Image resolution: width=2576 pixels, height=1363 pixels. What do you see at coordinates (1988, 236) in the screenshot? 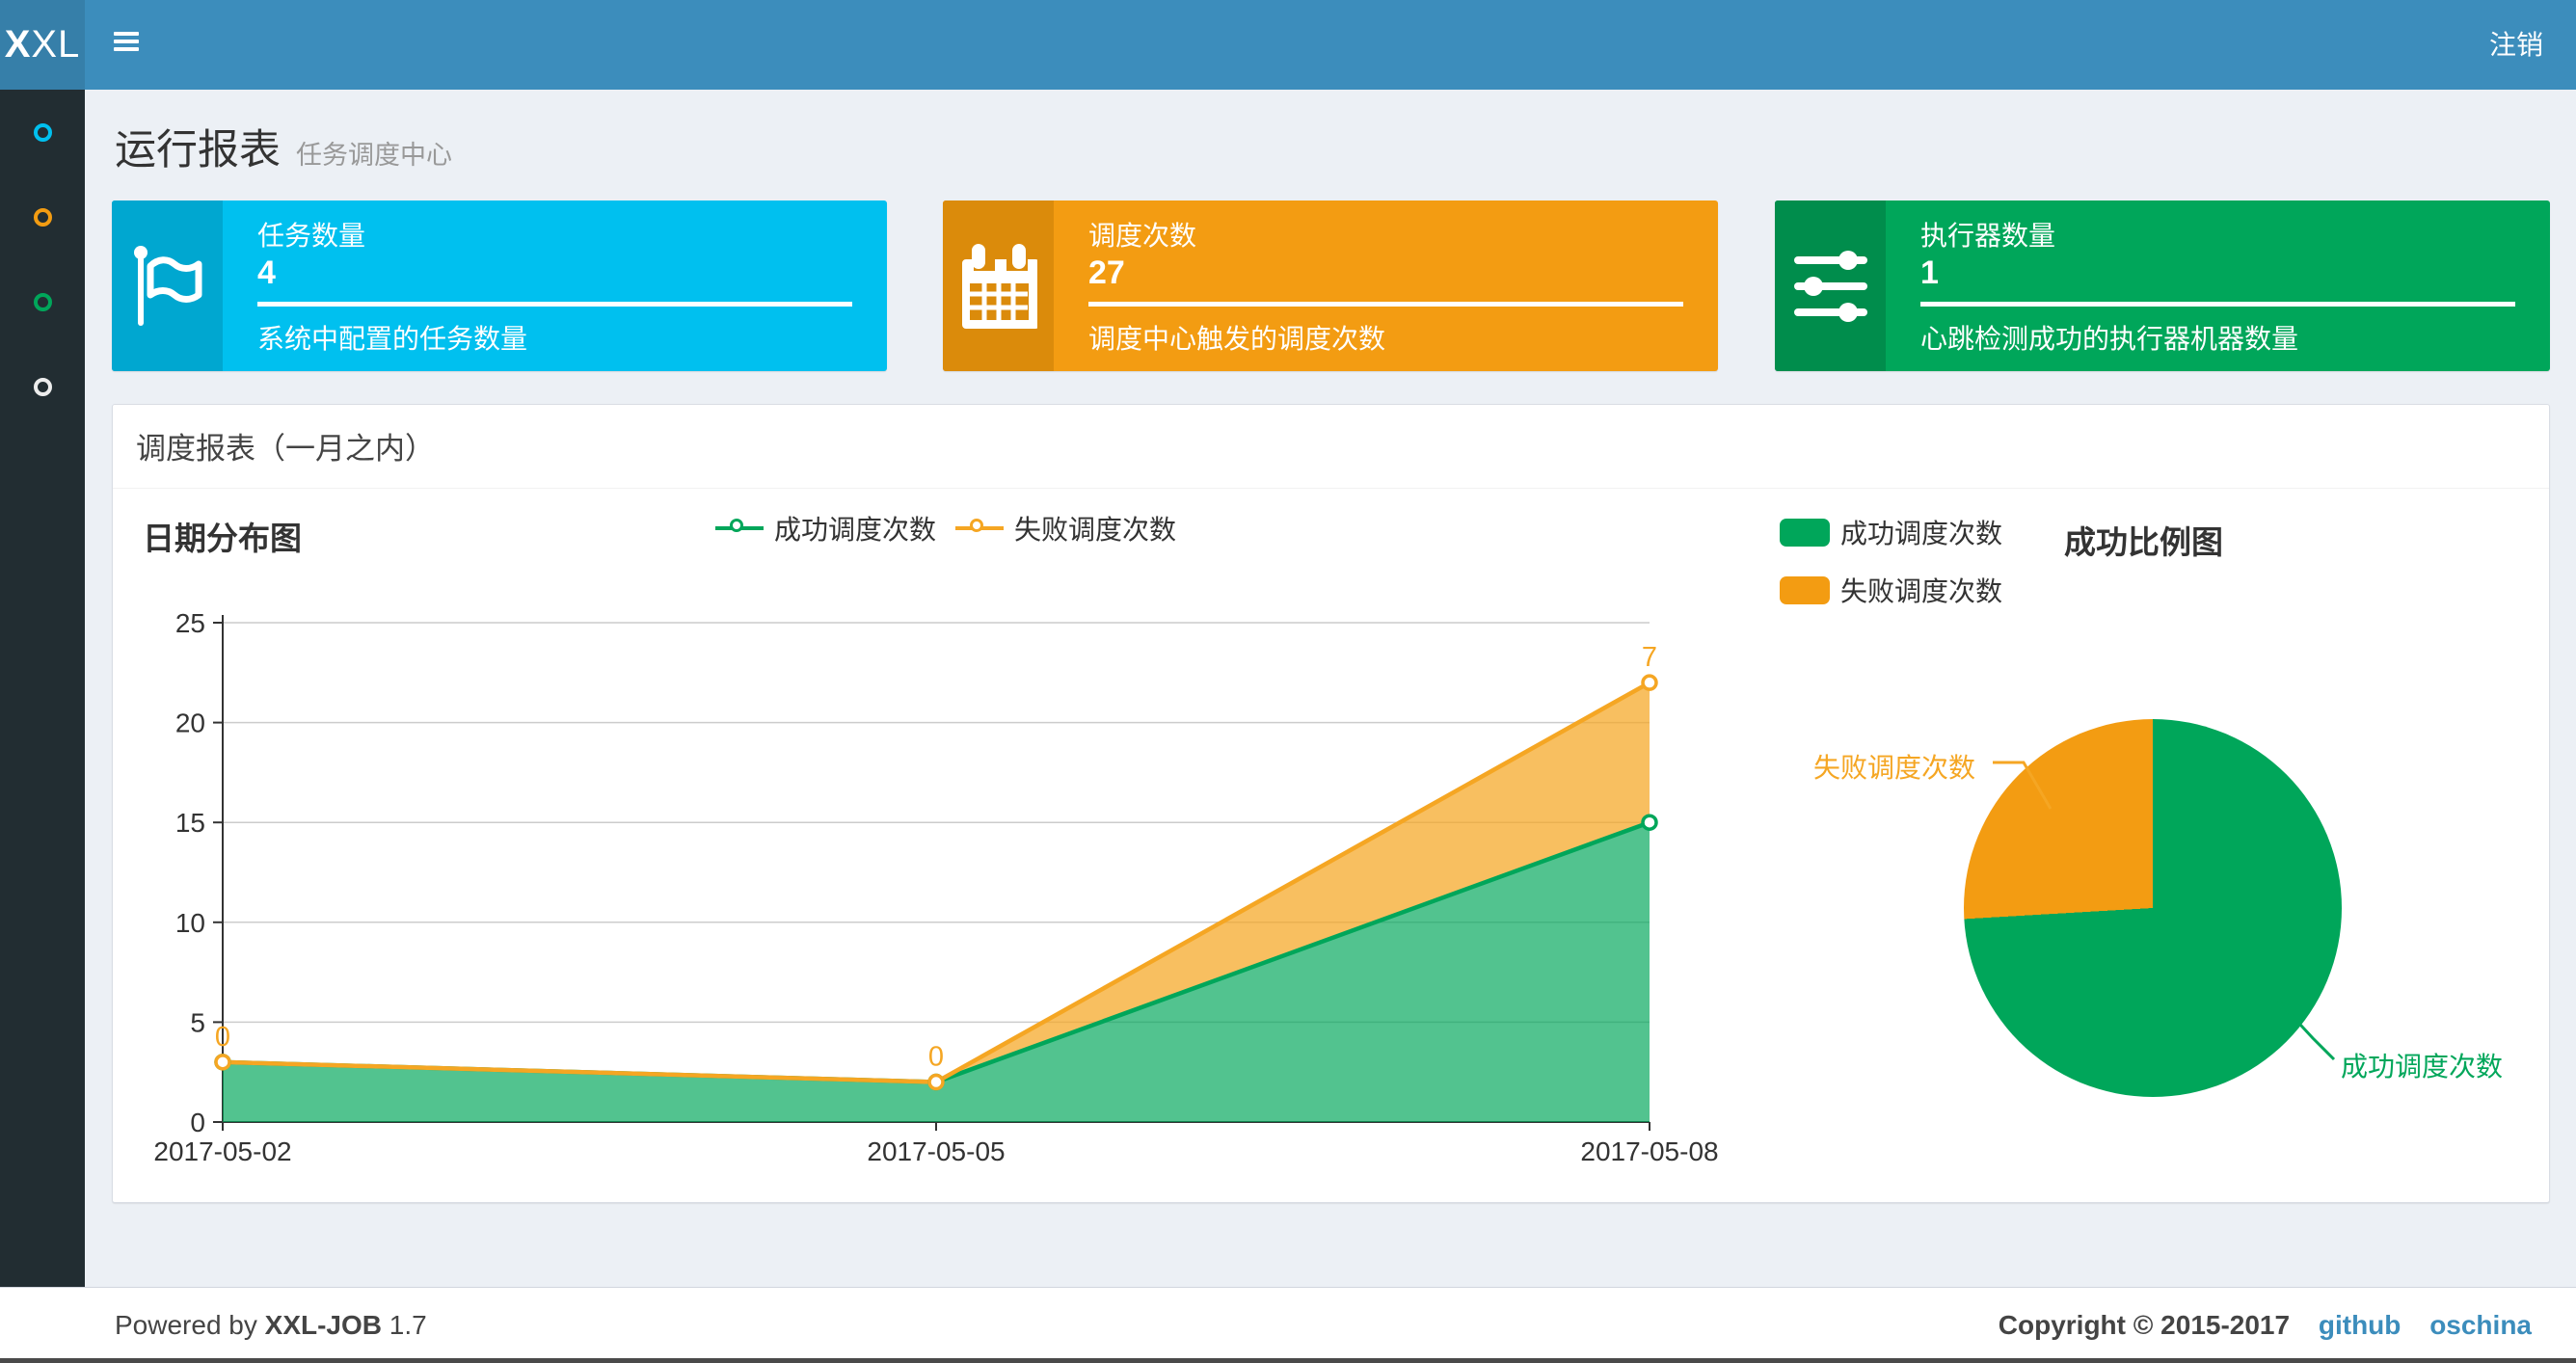
I see `info-box-title: 执行器数量` at bounding box center [1988, 236].